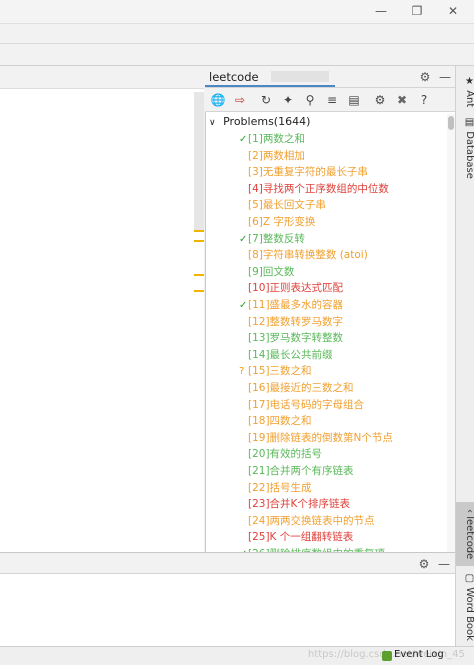 The height and width of the screenshot is (665, 474). What do you see at coordinates (469, 614) in the screenshot?
I see `tab-word-book-label: Word Book` at bounding box center [469, 614].